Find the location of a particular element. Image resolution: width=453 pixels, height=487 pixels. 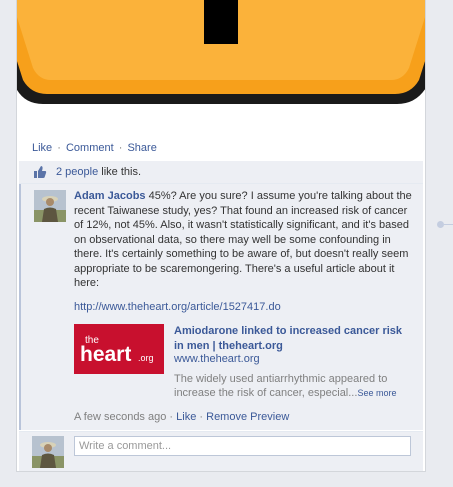

post-actions: Like · Comment · Share is located at coordinates (94, 149).